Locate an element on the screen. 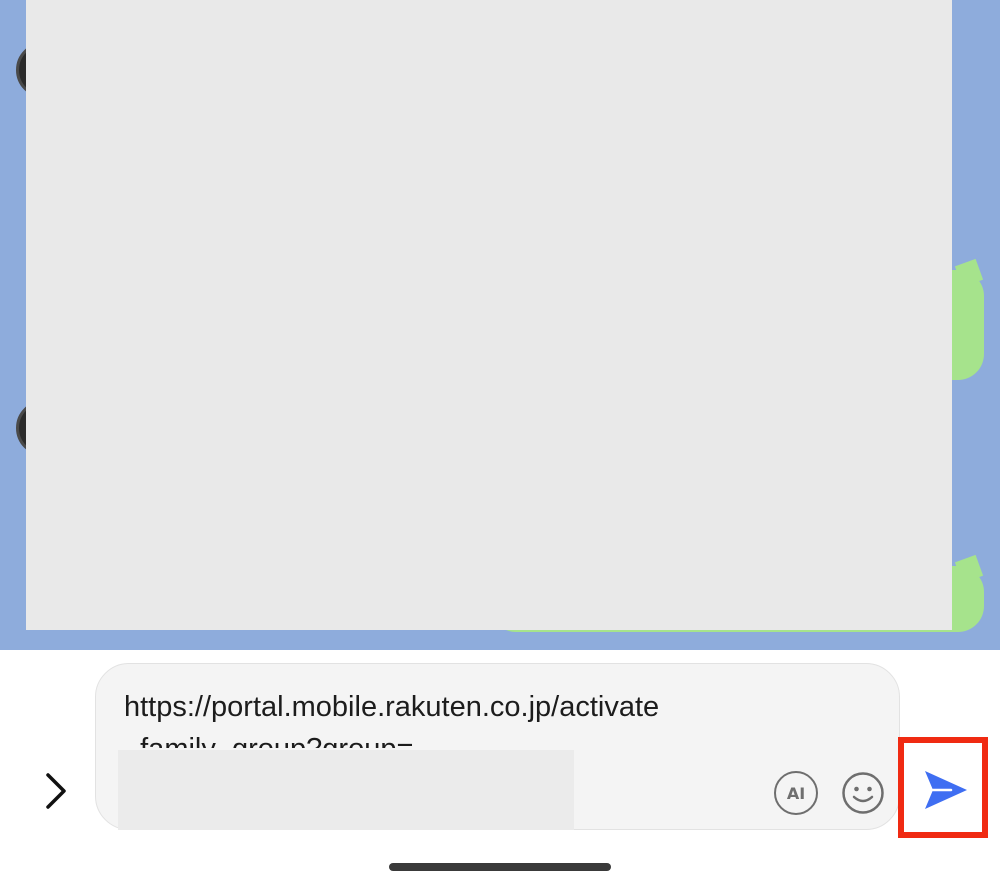 The height and width of the screenshot is (892, 1000). send-button is located at coordinates (945, 790).